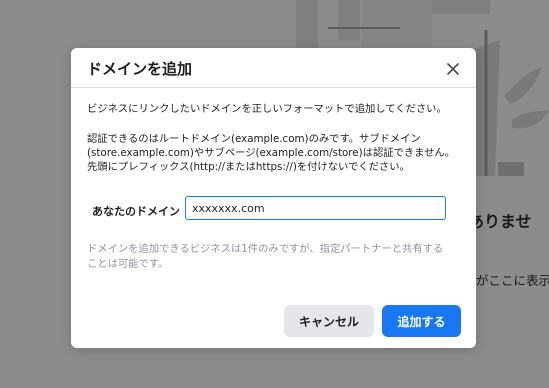  I want to click on title-divider, so click(273, 87).